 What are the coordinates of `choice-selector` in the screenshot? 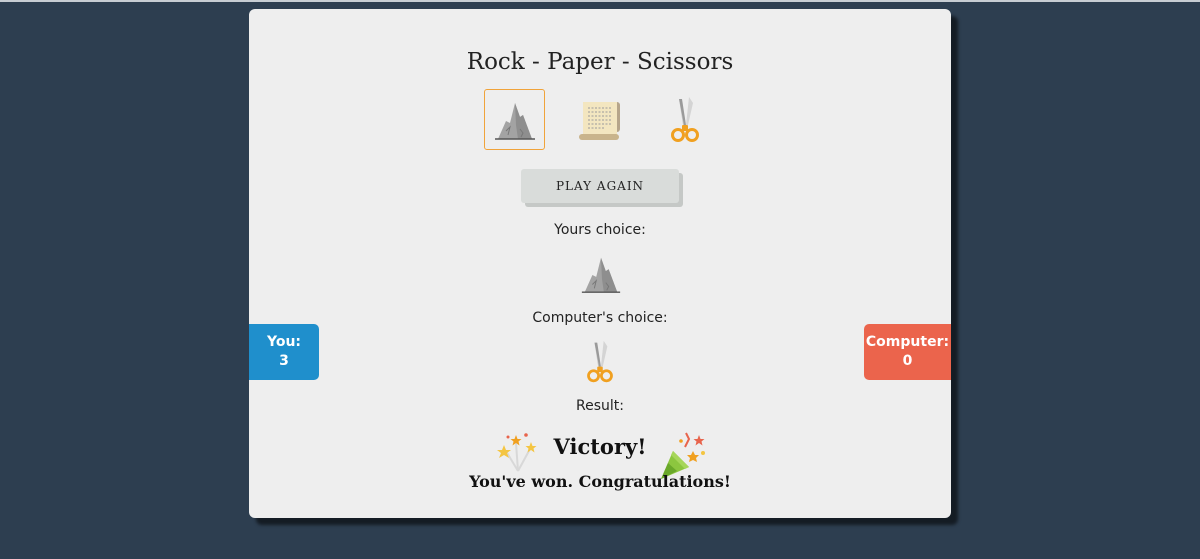 It's located at (600, 120).